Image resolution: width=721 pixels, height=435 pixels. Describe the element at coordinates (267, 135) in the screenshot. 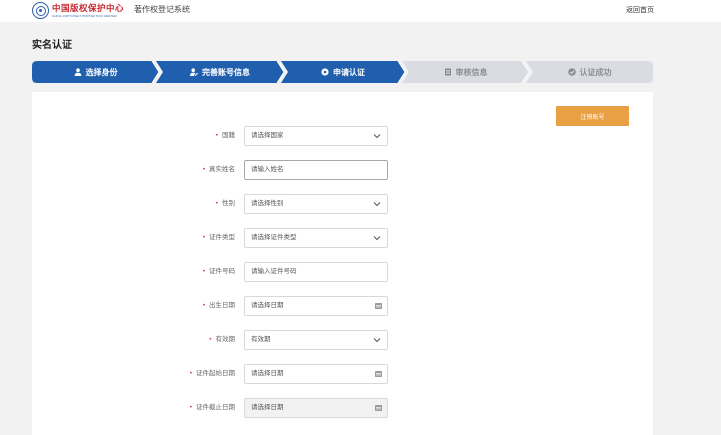

I see `nationality-value: 请选择国家` at that location.